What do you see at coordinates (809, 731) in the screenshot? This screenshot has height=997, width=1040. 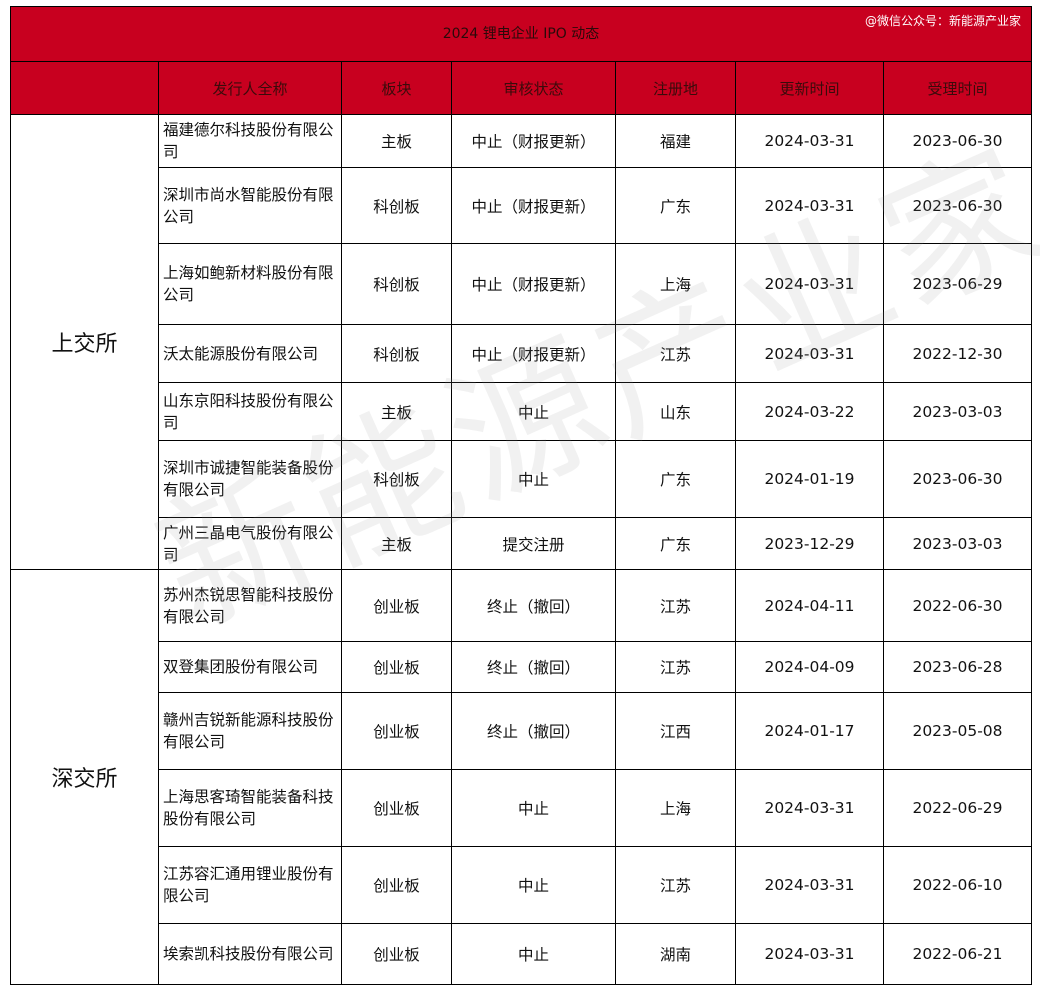 I see `updated-date-cell: 2024-01-17` at bounding box center [809, 731].